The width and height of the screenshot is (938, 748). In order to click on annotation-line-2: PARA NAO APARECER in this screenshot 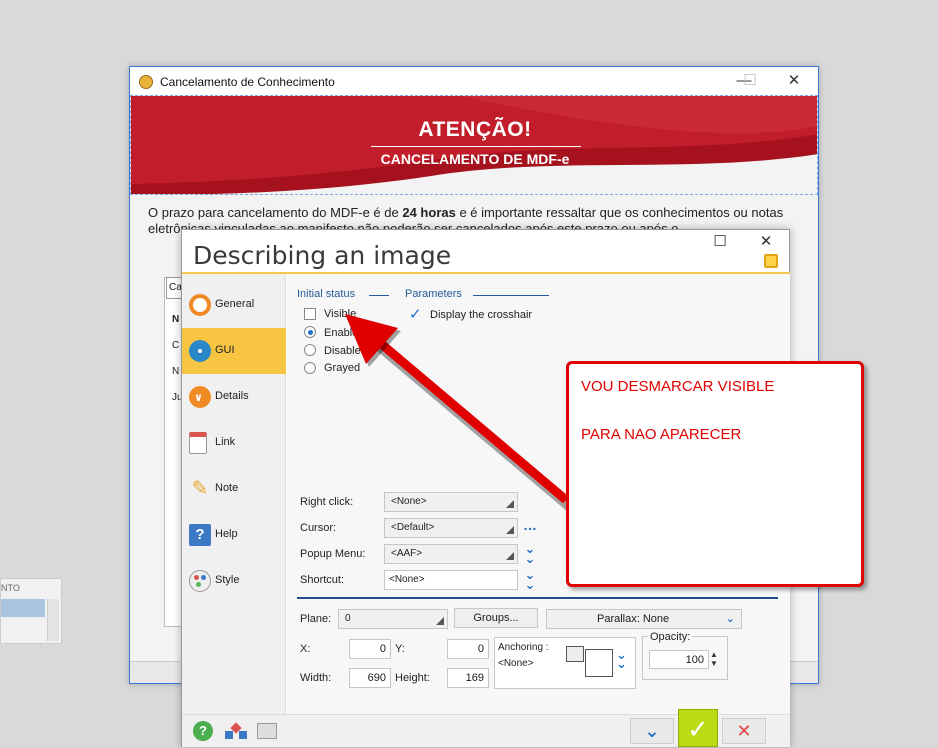, I will do `click(661, 434)`.